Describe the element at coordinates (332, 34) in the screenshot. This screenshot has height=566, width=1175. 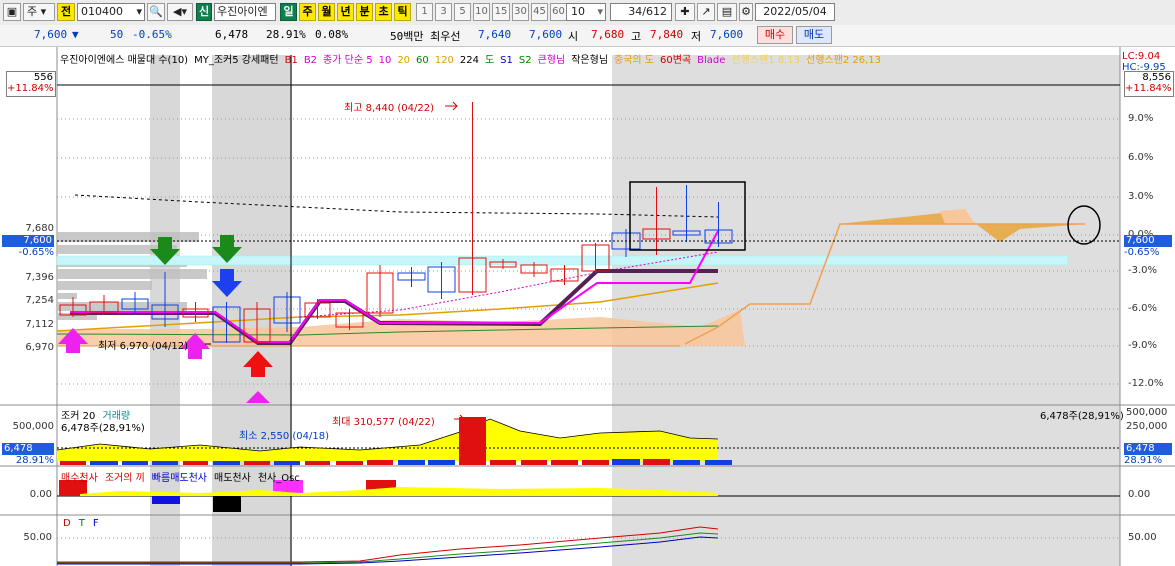
I see `turnover: 0.08%` at that location.